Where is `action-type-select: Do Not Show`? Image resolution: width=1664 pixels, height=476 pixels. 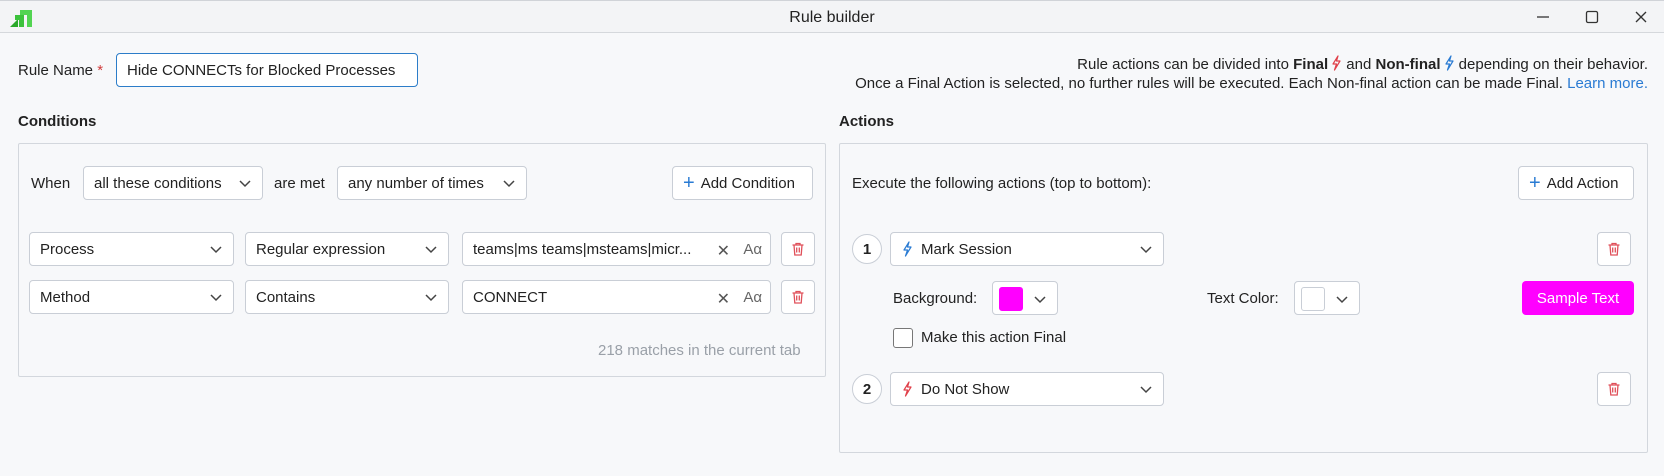
action-type-select: Do Not Show is located at coordinates (1027, 389).